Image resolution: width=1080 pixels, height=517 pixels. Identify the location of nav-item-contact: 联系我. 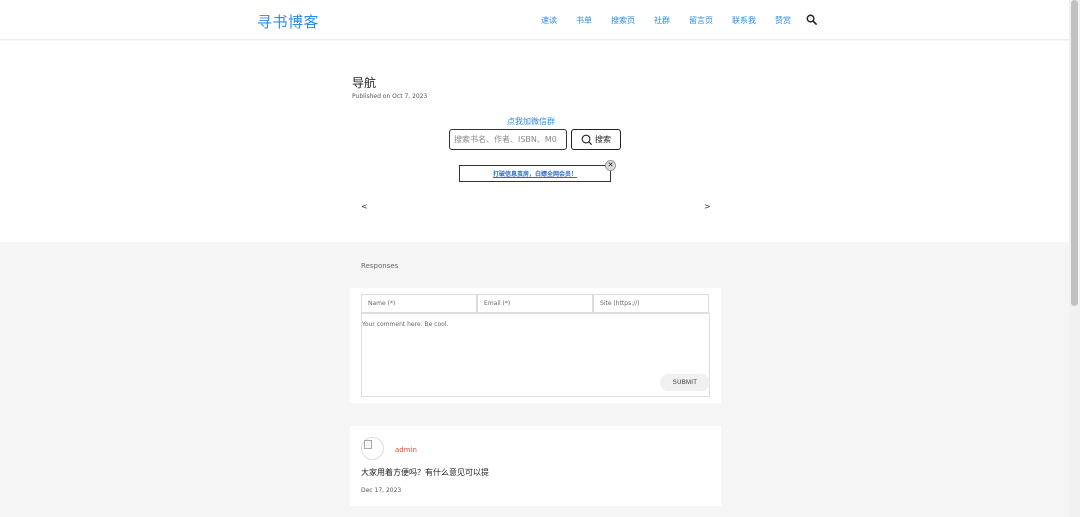
(744, 21).